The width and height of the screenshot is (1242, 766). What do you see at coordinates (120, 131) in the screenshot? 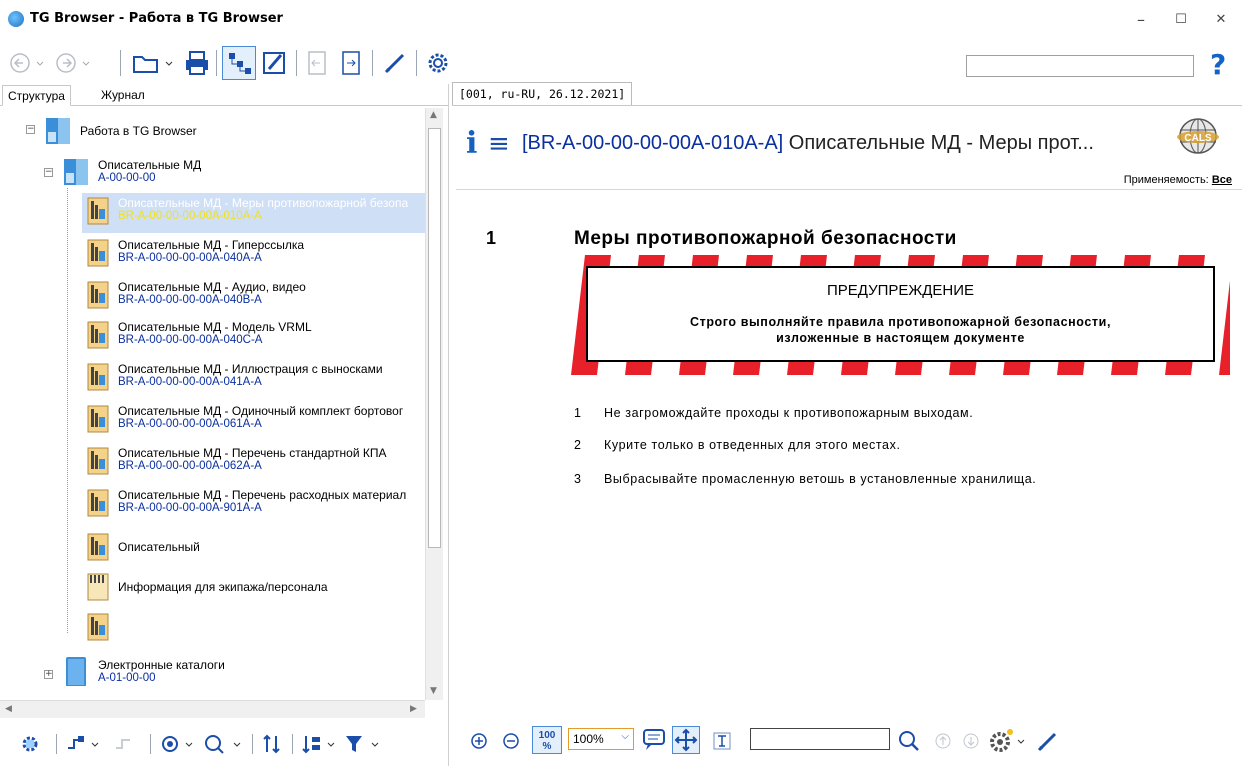
I see `tree-node-root: Работа в TG Browser` at bounding box center [120, 131].